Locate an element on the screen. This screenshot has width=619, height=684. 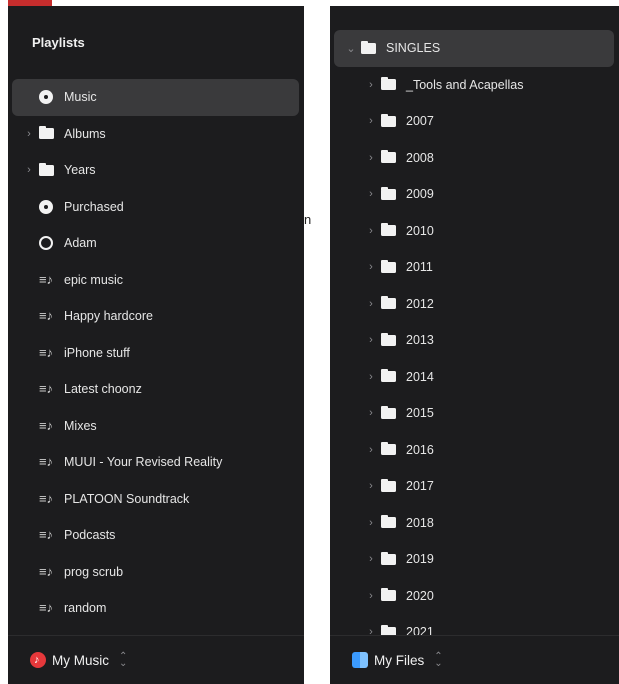
sidebar-item-label: Podcasts is located at coordinates (90, 535).